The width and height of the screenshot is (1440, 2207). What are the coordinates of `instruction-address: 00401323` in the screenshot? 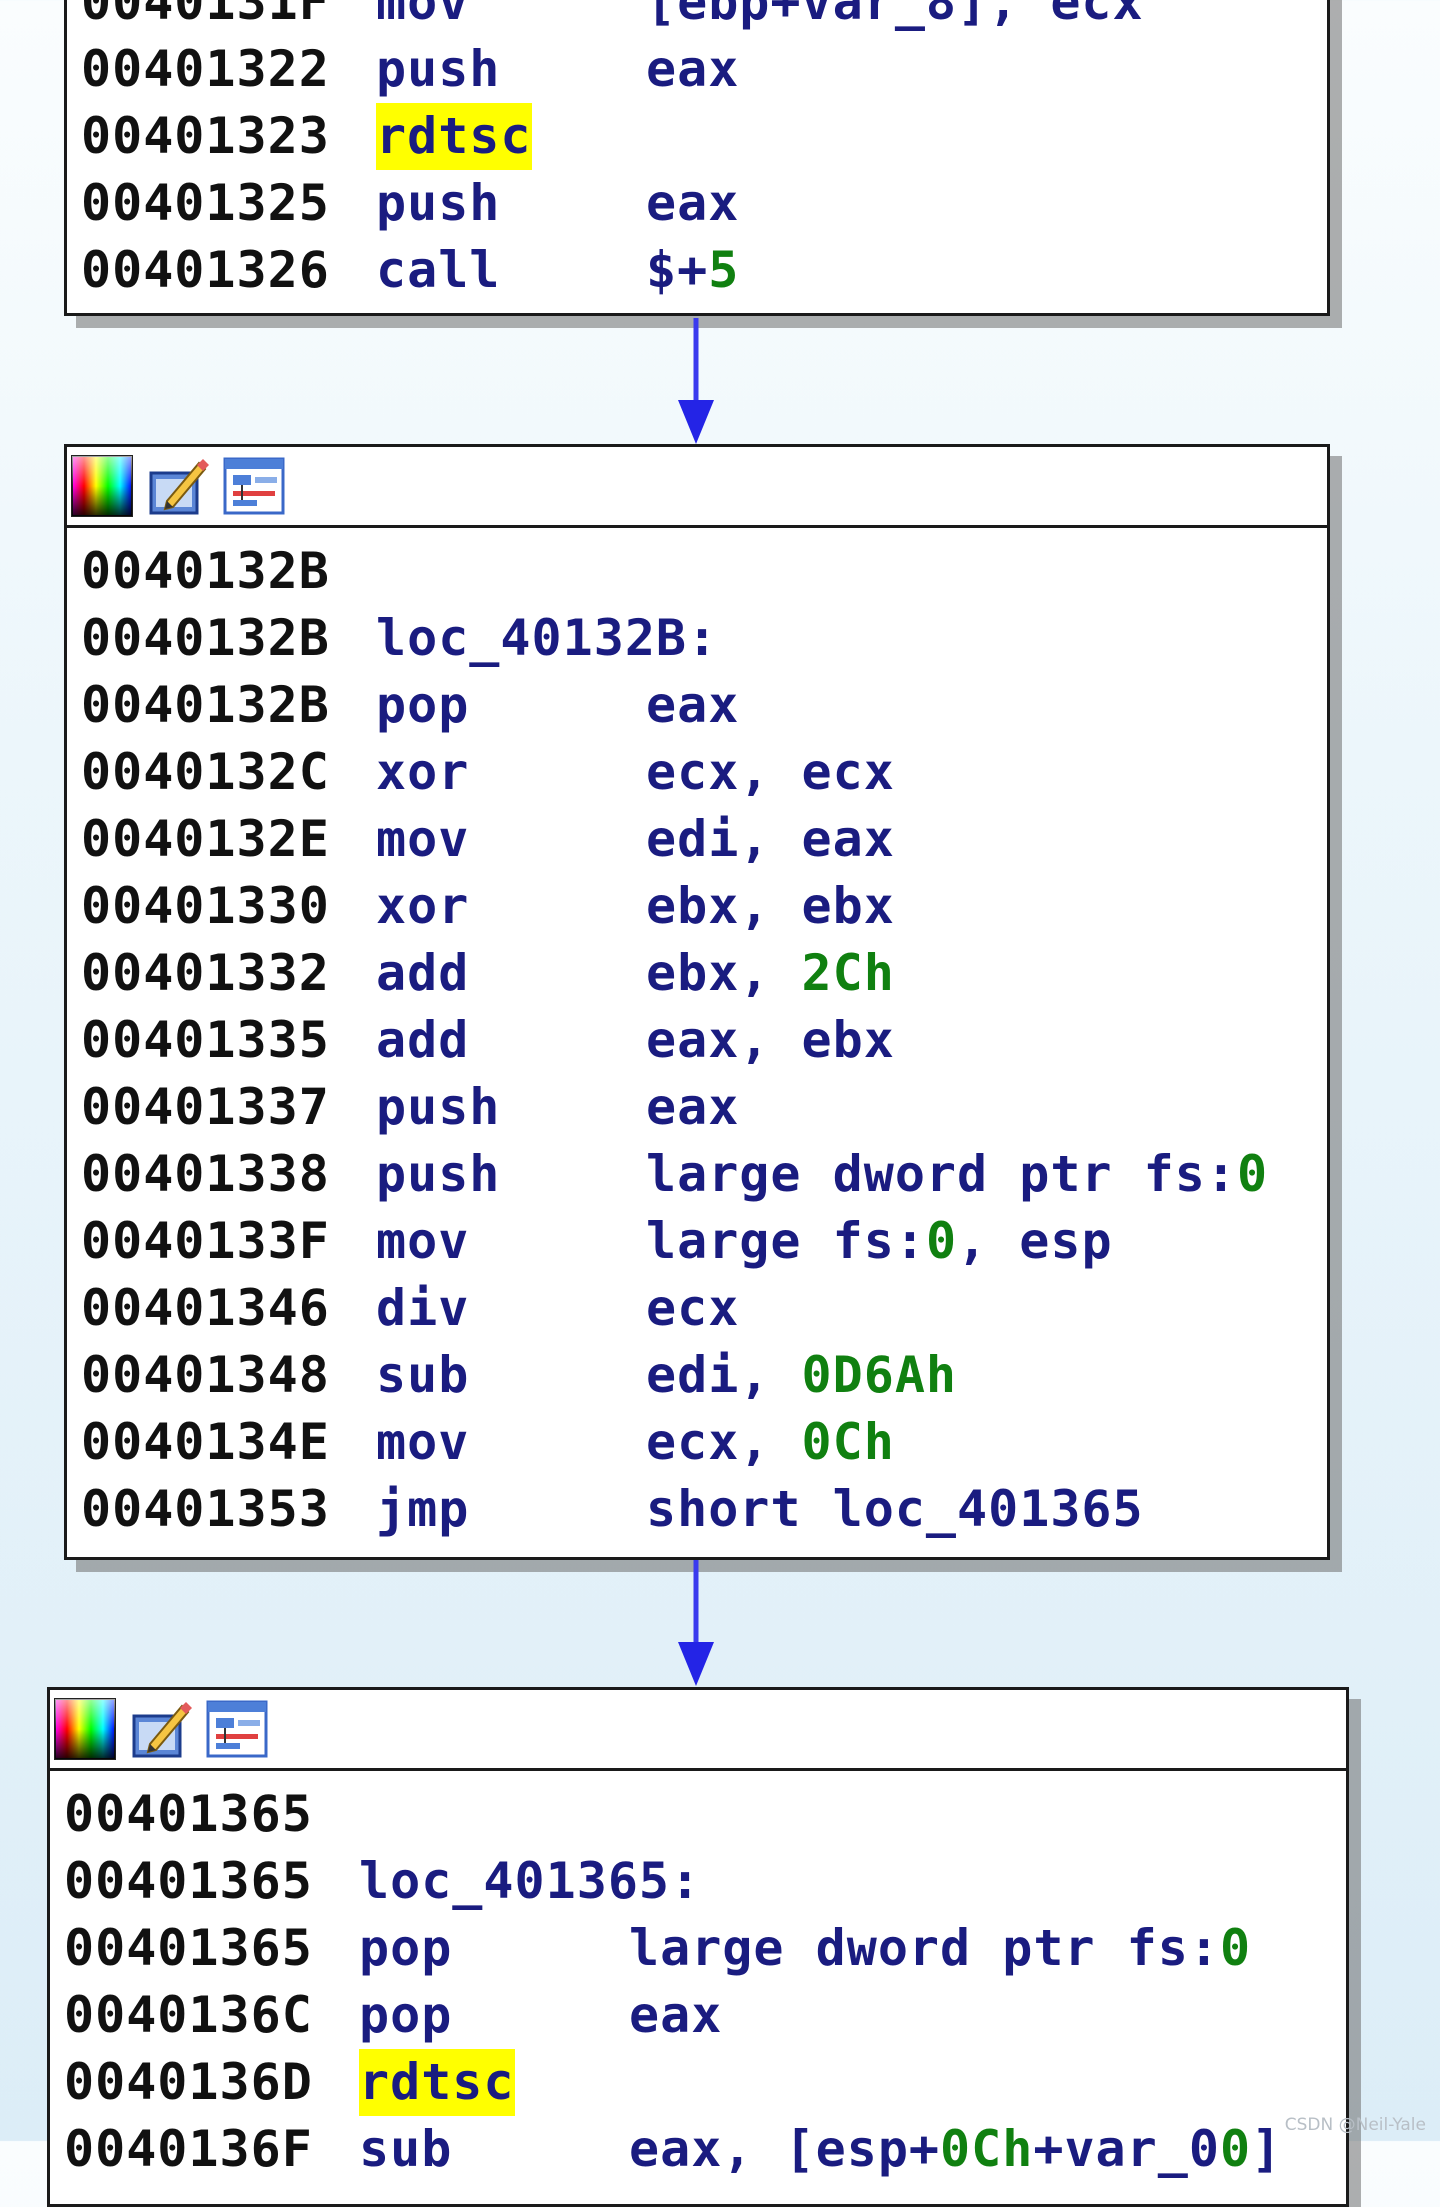 It's located at (205, 136).